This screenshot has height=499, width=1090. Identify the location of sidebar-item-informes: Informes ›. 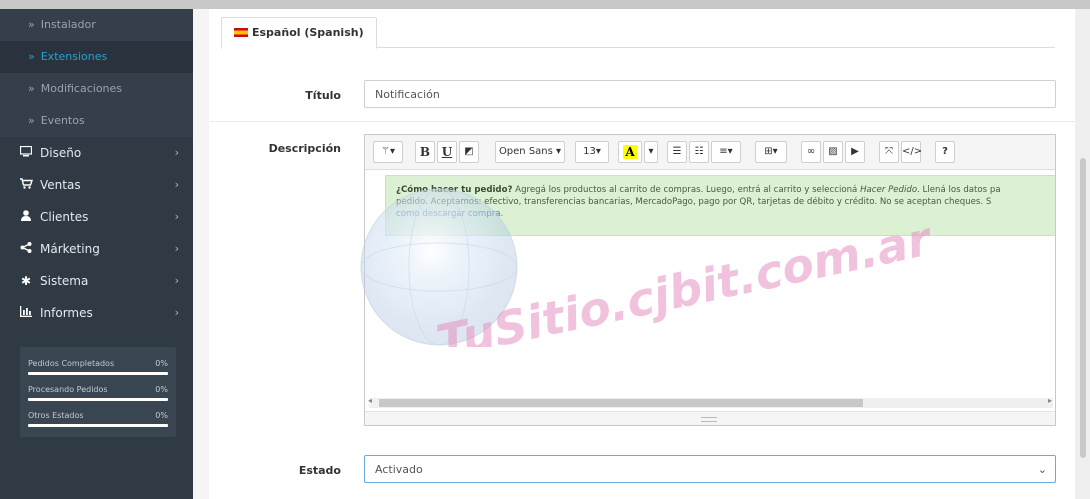
(96, 313).